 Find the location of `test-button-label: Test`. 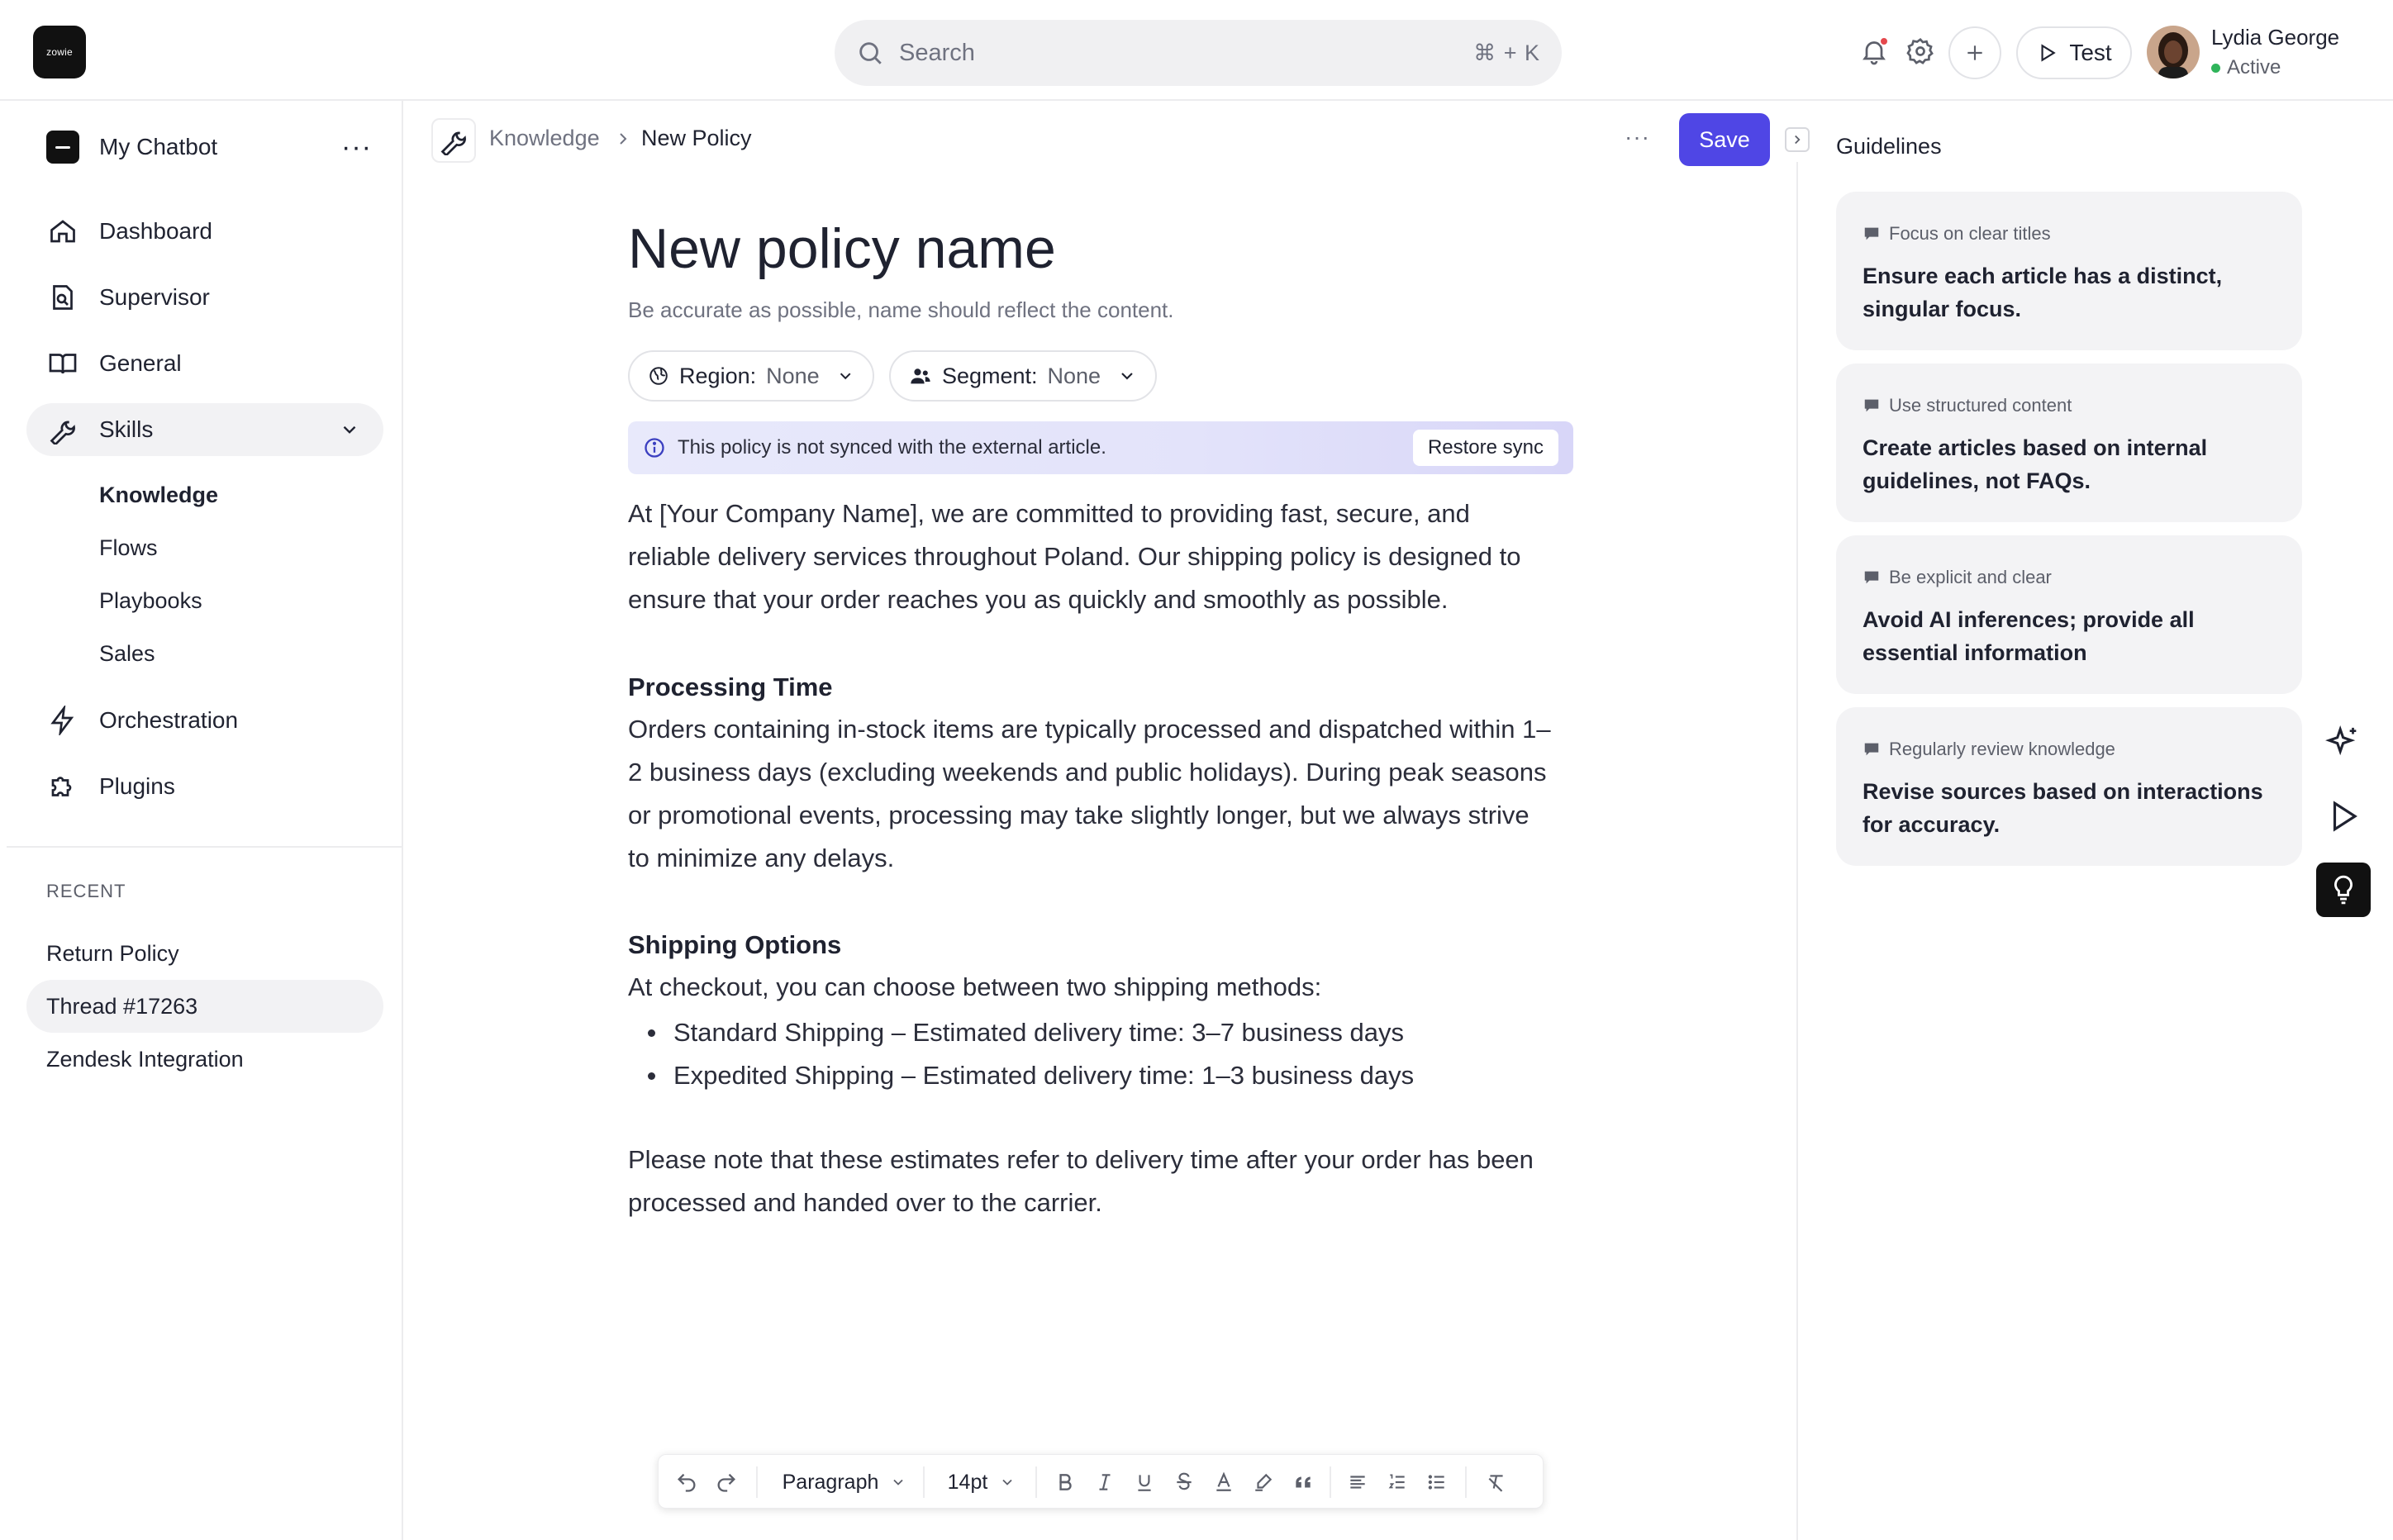

test-button-label: Test is located at coordinates (2091, 53).